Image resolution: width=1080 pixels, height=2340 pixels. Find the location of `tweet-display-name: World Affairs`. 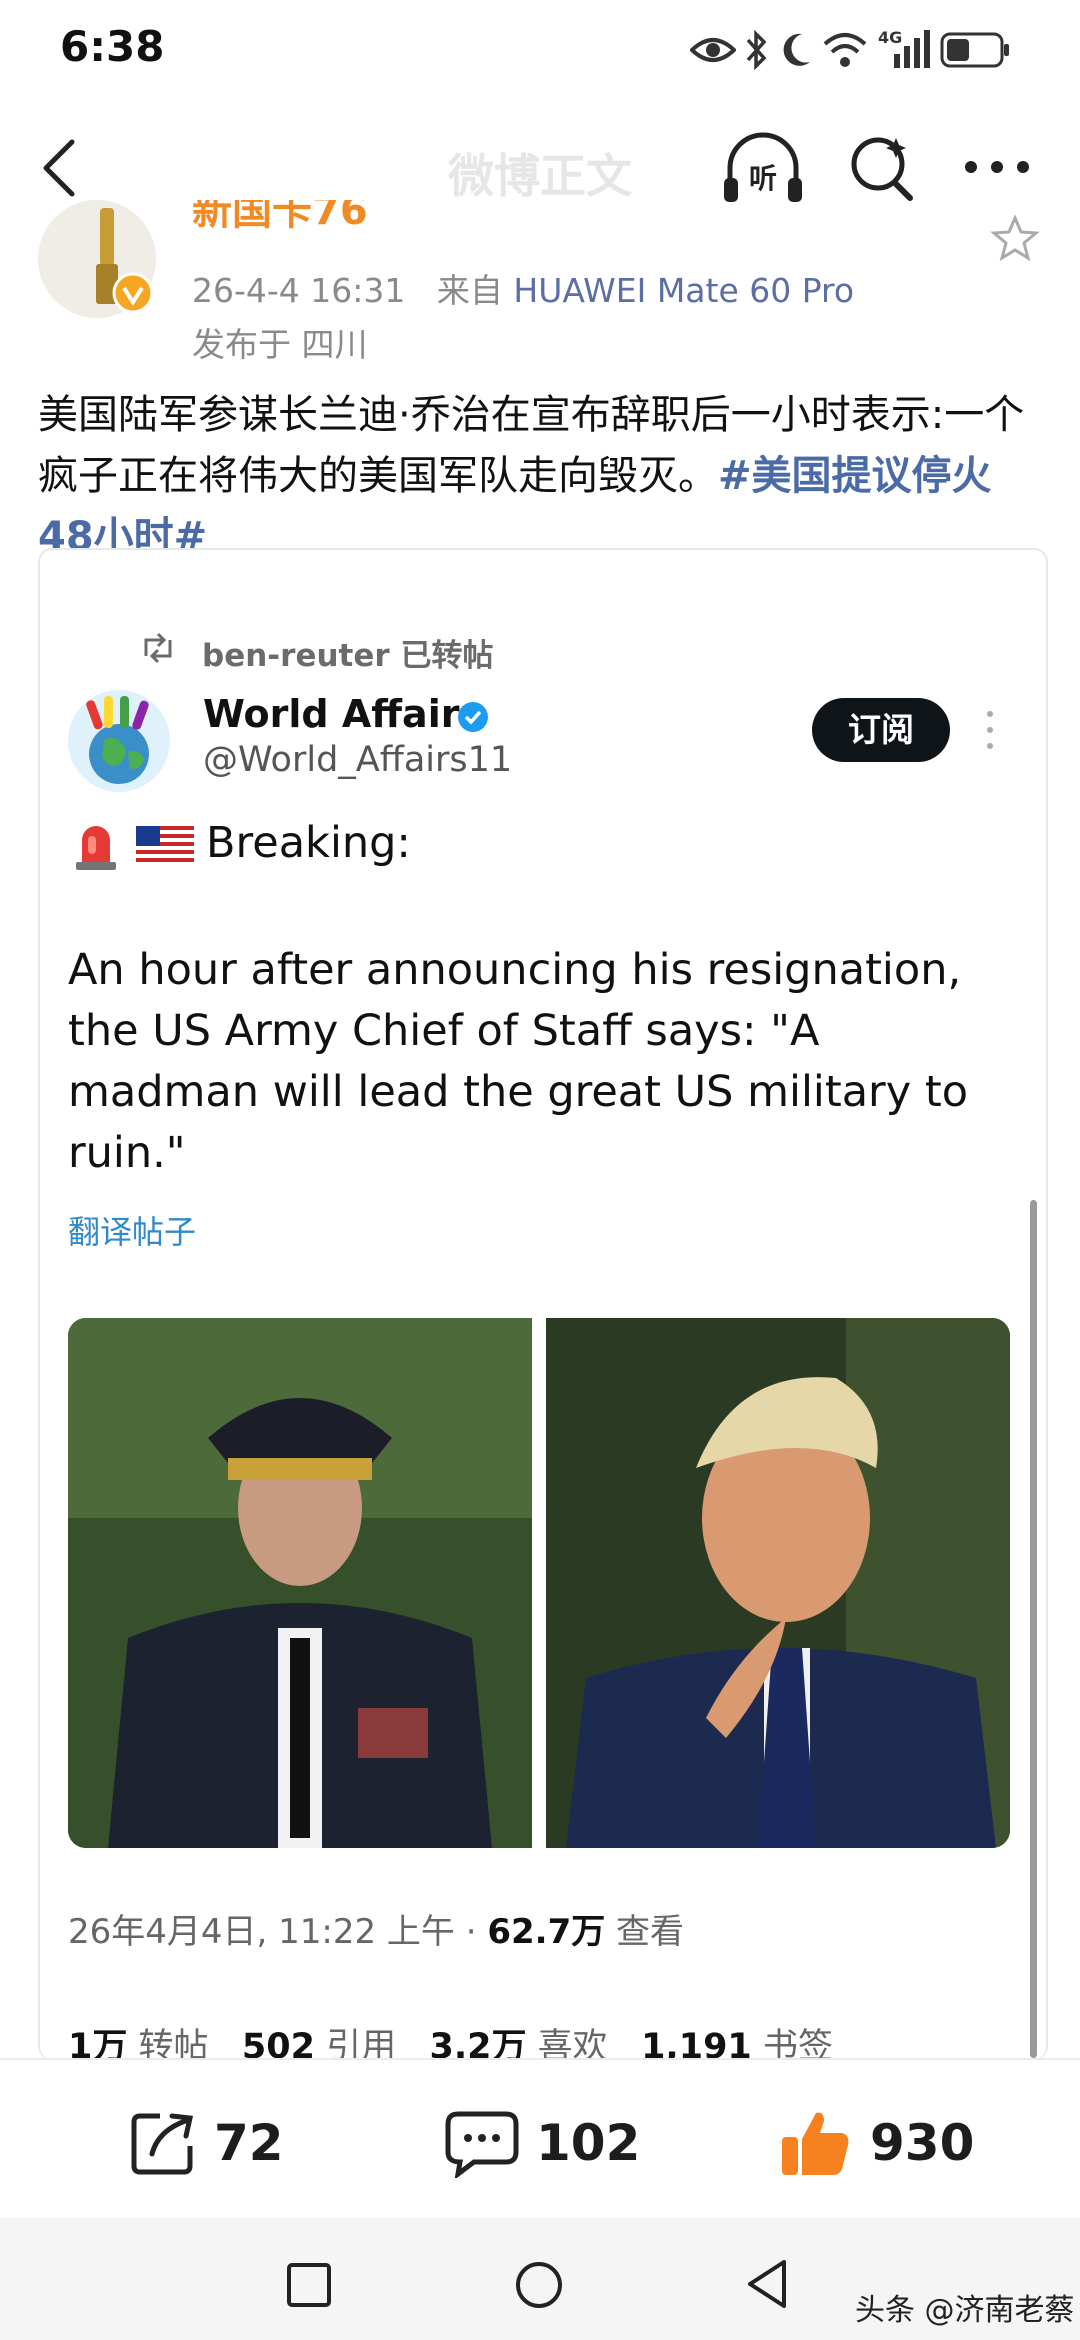

tweet-display-name: World Affairs is located at coordinates (342, 714).